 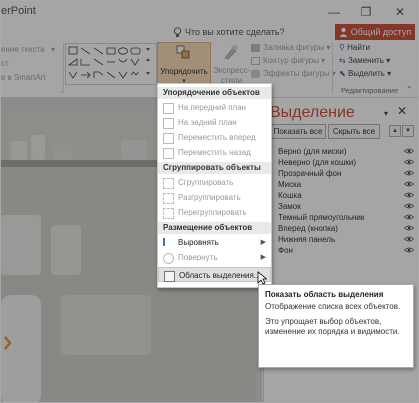 What do you see at coordinates (334, 12) in the screenshot?
I see `minimize-button: —` at bounding box center [334, 12].